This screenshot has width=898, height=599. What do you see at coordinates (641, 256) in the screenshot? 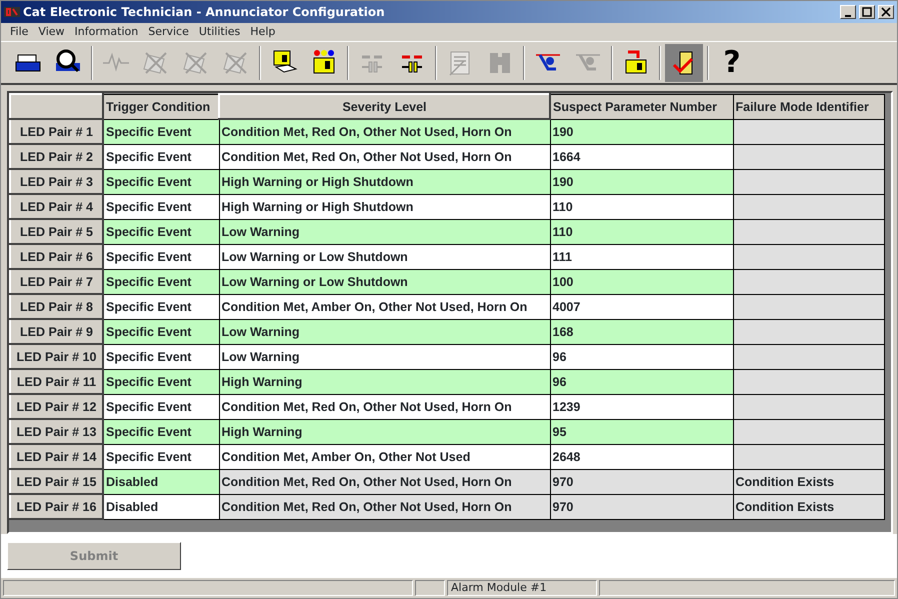
I see `table-cell: 111` at bounding box center [641, 256].